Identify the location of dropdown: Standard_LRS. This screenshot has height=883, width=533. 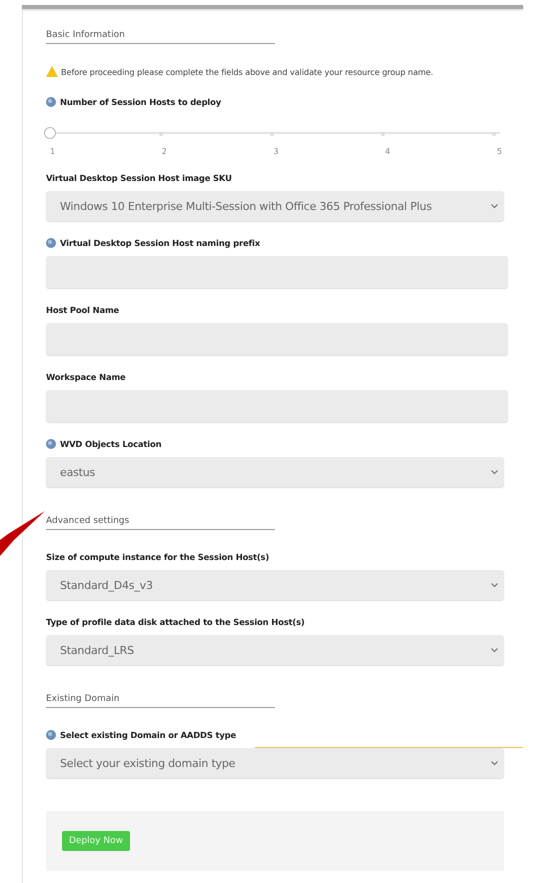
(275, 650).